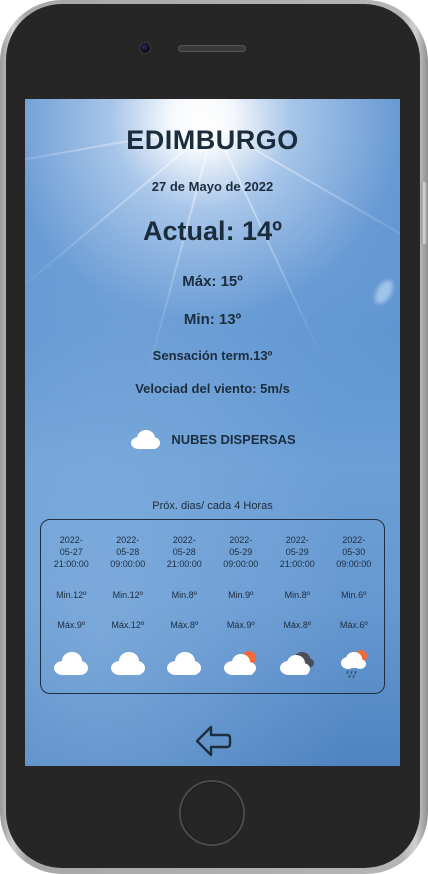  Describe the element at coordinates (184, 606) in the screenshot. I see `forecast-item: 2022- 05-28 21:00:00 Min.8º Máx.8º` at that location.